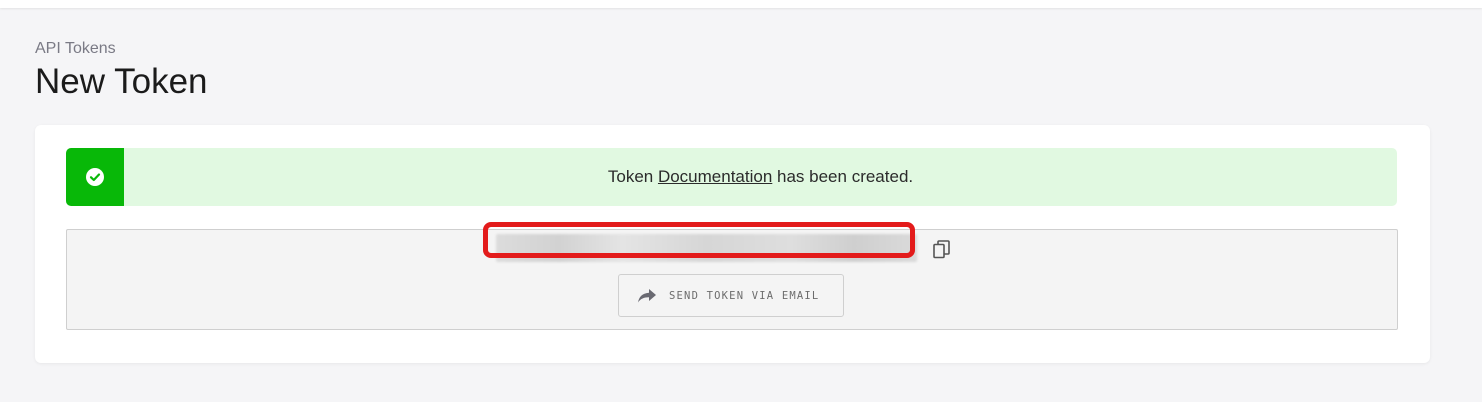  What do you see at coordinates (699, 240) in the screenshot?
I see `token-highlight-box` at bounding box center [699, 240].